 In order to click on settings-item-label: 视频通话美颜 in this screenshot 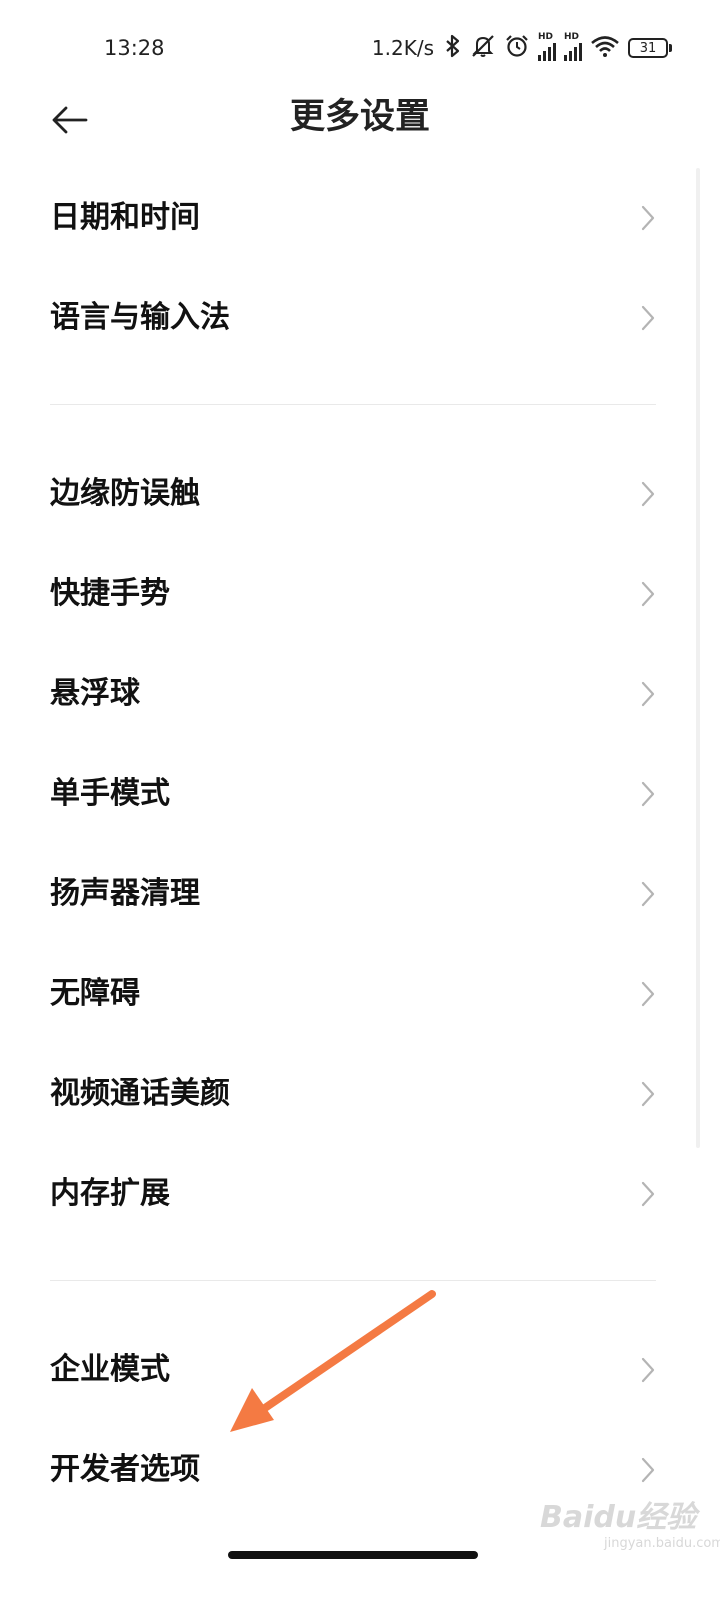, I will do `click(140, 1093)`.